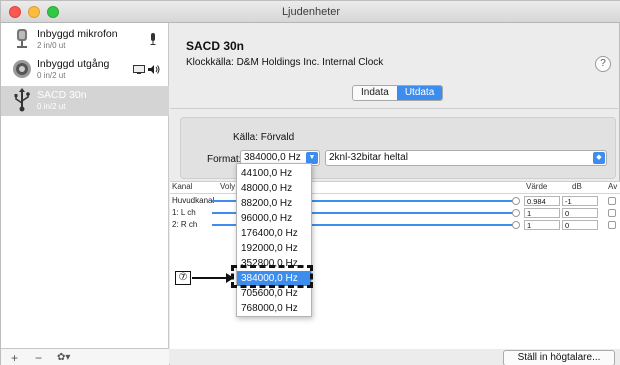 The image size is (620, 365). I want to click on gear-icon: ✿▾, so click(63, 357).